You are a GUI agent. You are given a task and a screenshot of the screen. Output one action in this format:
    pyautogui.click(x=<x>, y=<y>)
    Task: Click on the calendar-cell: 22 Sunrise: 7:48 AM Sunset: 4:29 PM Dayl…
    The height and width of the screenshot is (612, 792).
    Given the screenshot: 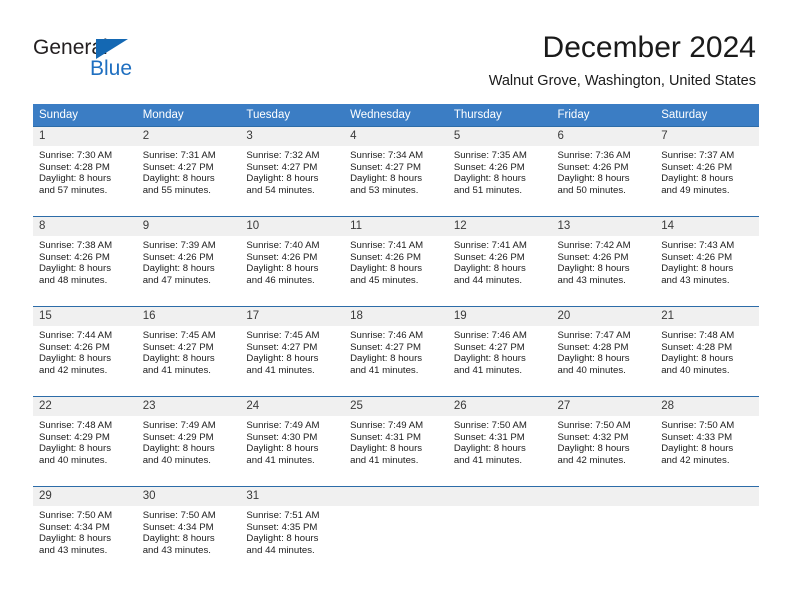 What is the action you would take?
    pyautogui.click(x=85, y=438)
    